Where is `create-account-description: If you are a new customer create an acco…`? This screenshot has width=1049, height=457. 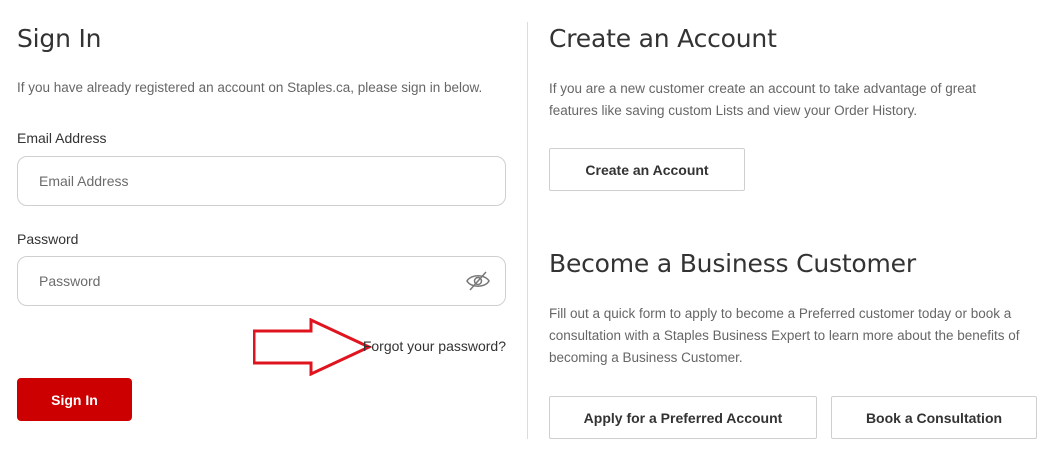
create-account-description: If you are a new customer create an acco… is located at coordinates (763, 99).